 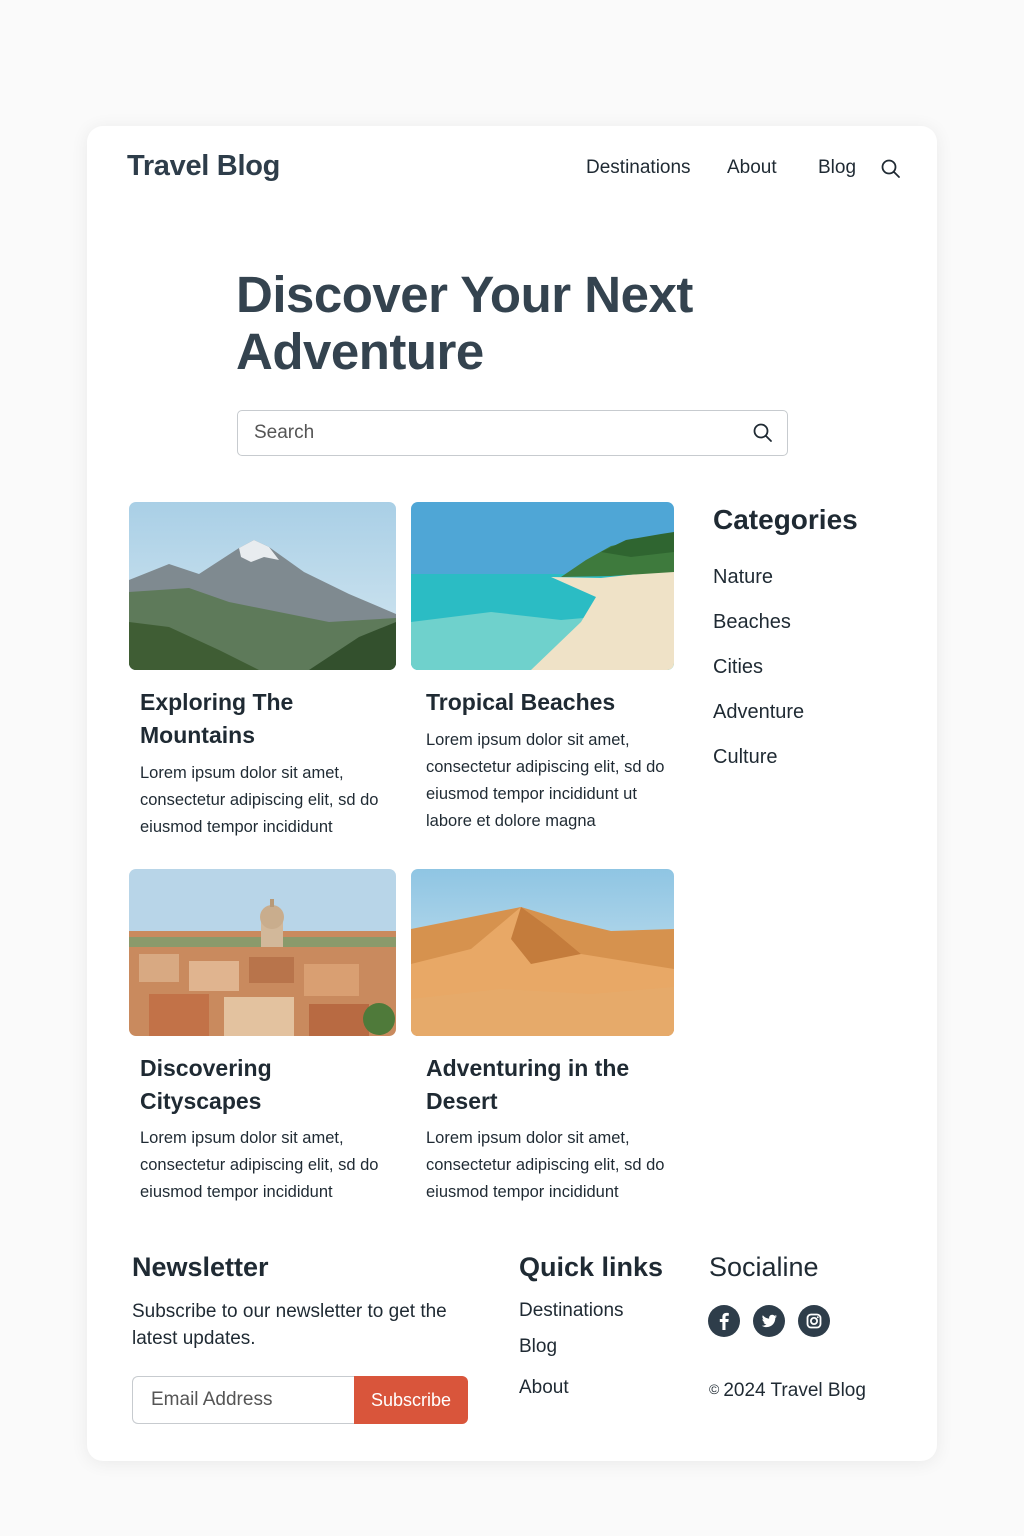 What do you see at coordinates (483, 433) in the screenshot?
I see `search-input` at bounding box center [483, 433].